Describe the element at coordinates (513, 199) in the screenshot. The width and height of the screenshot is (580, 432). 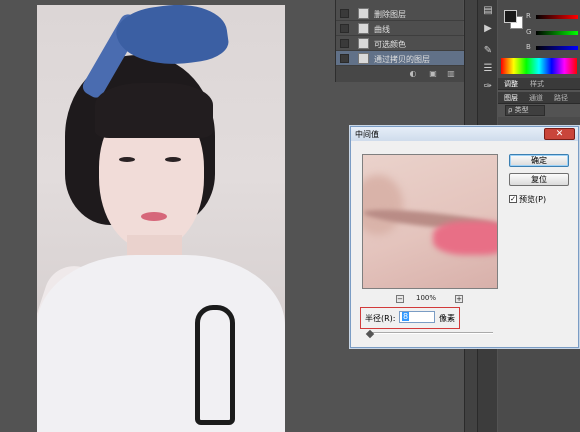
I see `preview-checkbox: ✓` at that location.